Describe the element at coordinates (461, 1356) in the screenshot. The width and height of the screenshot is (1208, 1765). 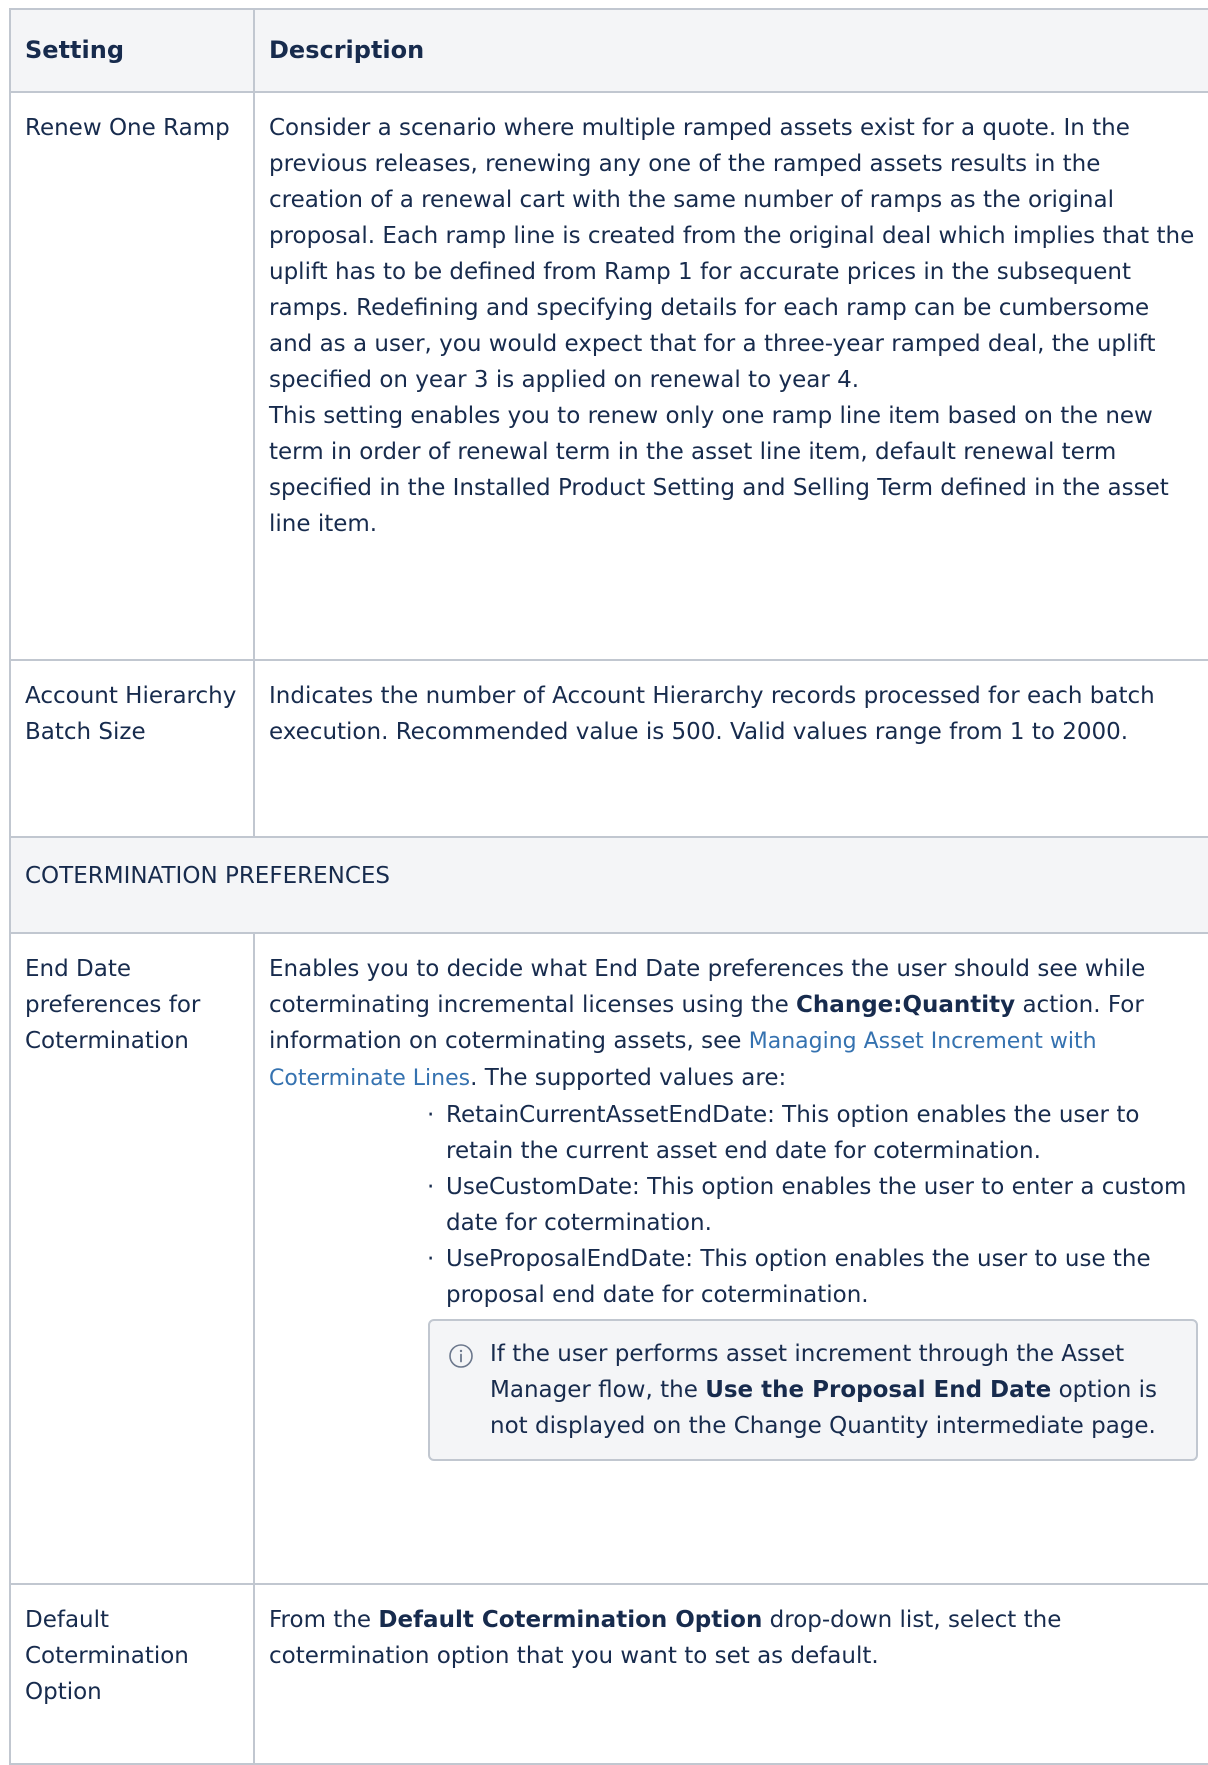
I see `info-icon` at that location.